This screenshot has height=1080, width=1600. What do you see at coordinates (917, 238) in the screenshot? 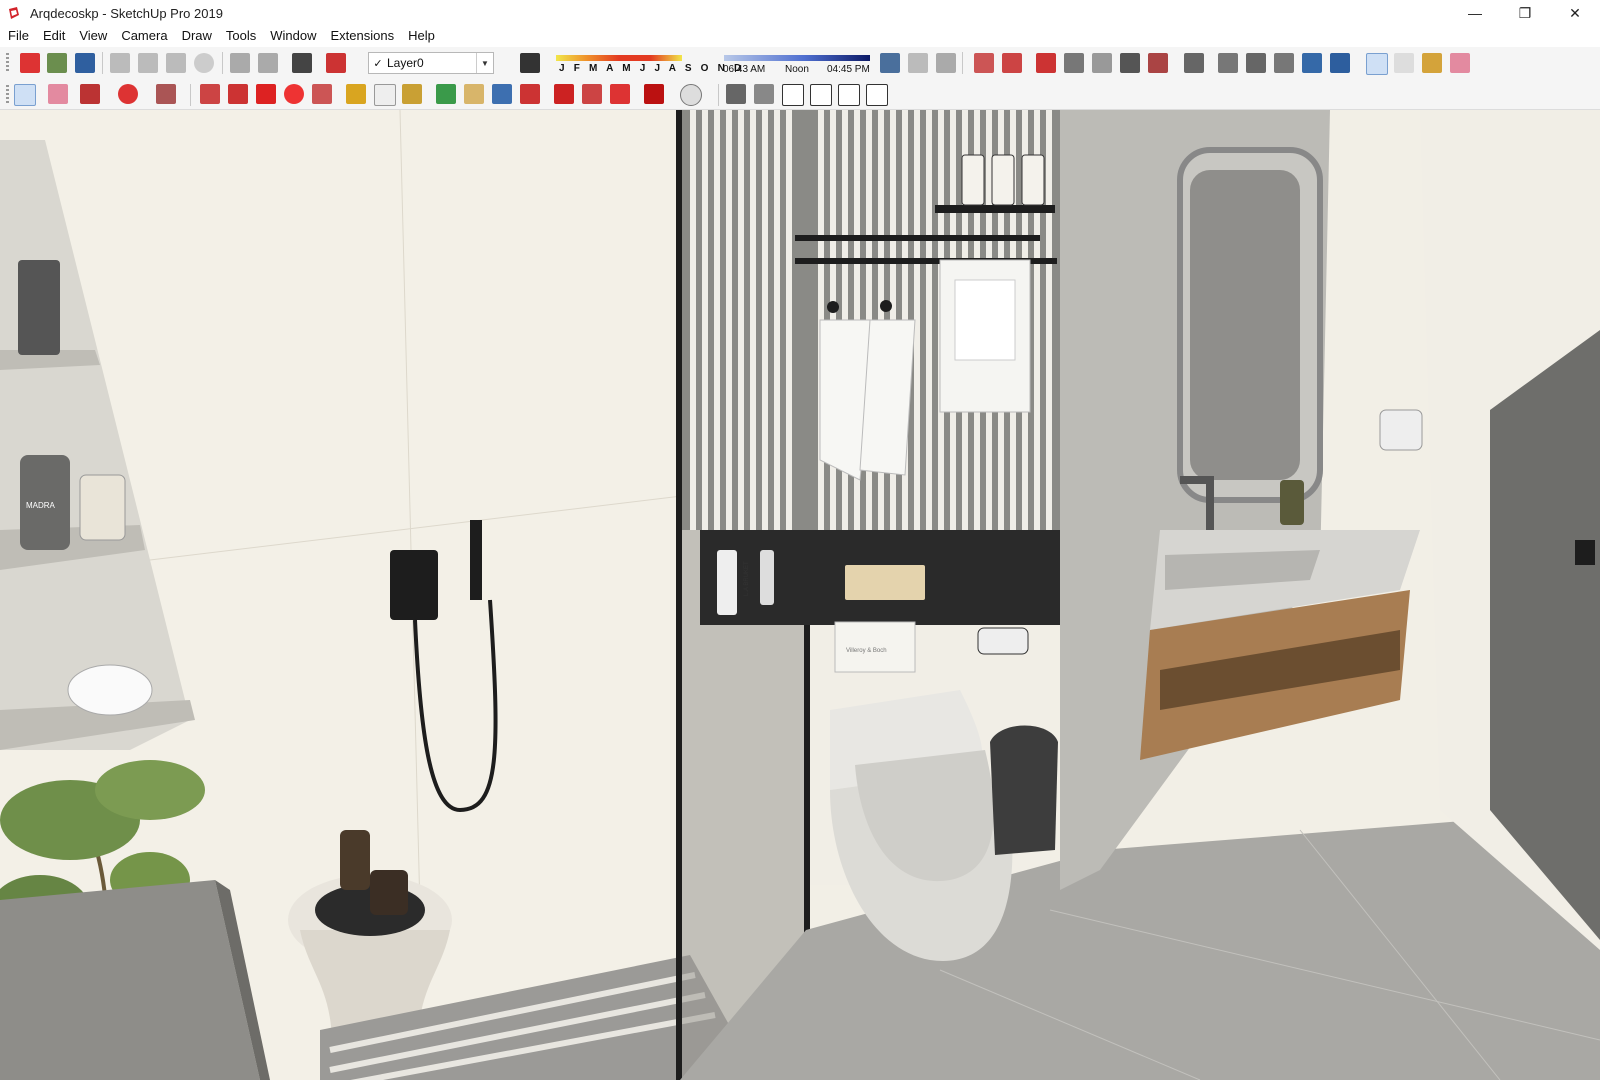
I see `towel-bar-upper` at bounding box center [917, 238].